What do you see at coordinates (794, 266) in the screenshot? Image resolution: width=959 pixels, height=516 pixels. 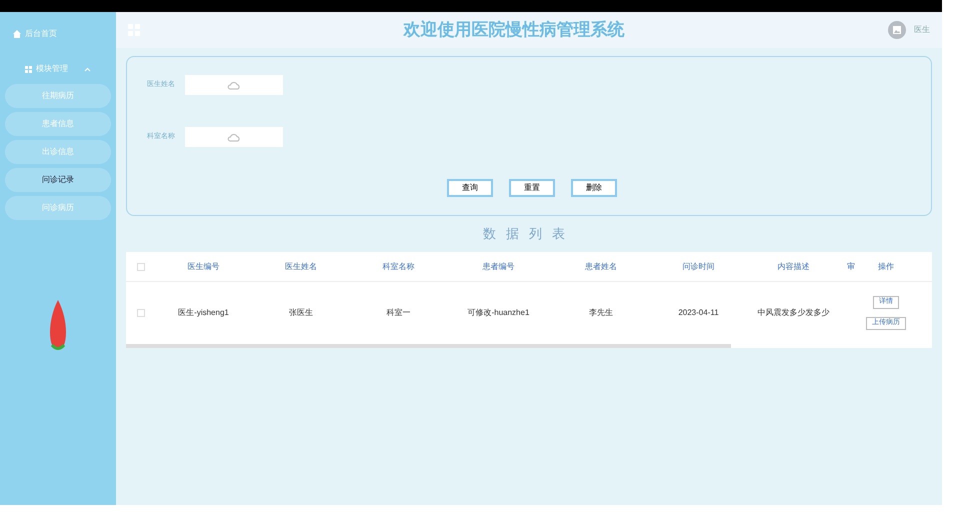 I see `column-header: 内容描述` at bounding box center [794, 266].